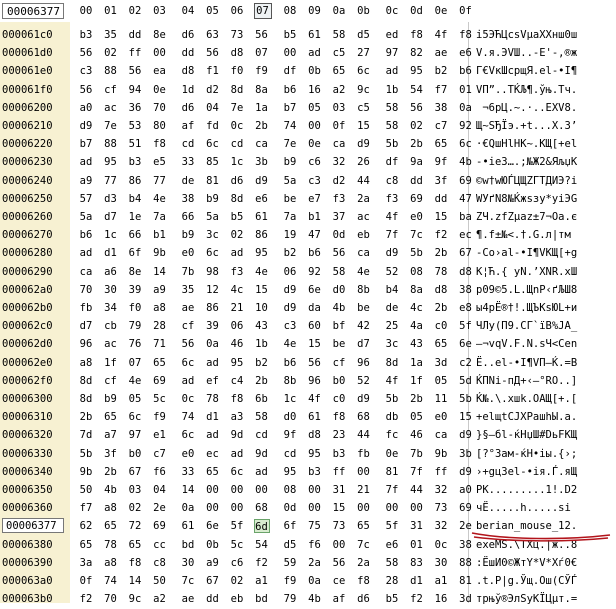  I want to click on ascii-text: ZЧ.zfZµaz±7¬Oа.є, so click(546, 217).